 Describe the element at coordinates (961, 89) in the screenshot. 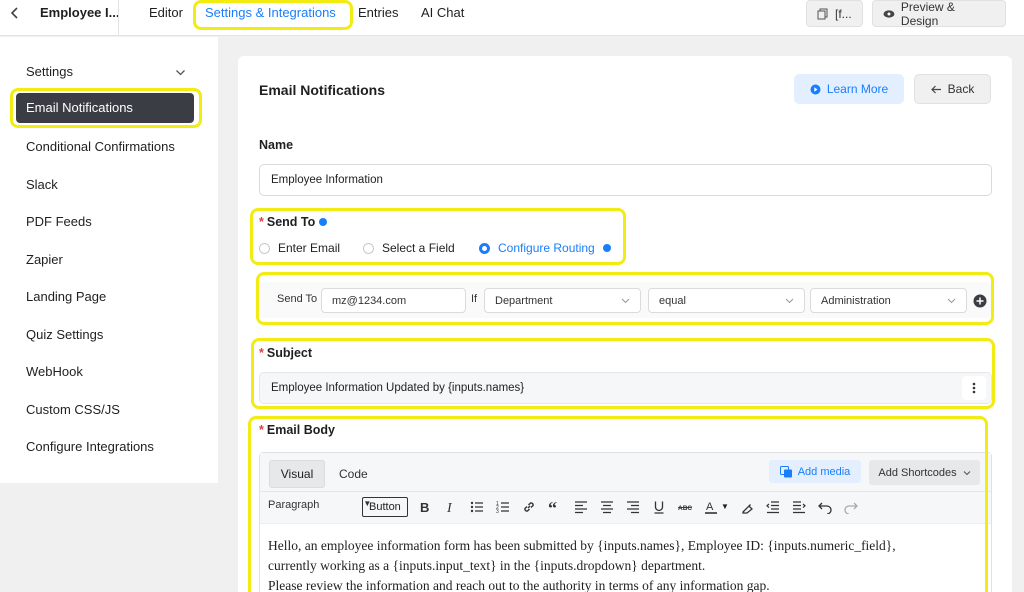

I see `back-label: Back` at that location.